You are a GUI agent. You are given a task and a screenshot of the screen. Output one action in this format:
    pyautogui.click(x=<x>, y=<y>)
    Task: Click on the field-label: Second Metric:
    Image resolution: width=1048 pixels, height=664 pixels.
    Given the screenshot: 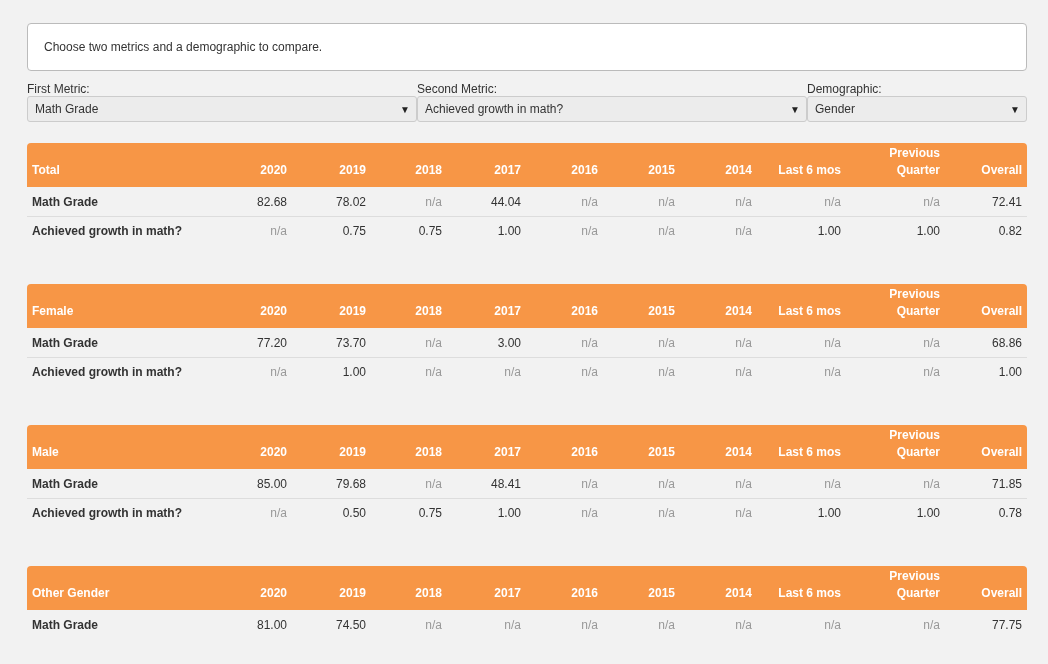 What is the action you would take?
    pyautogui.click(x=458, y=89)
    